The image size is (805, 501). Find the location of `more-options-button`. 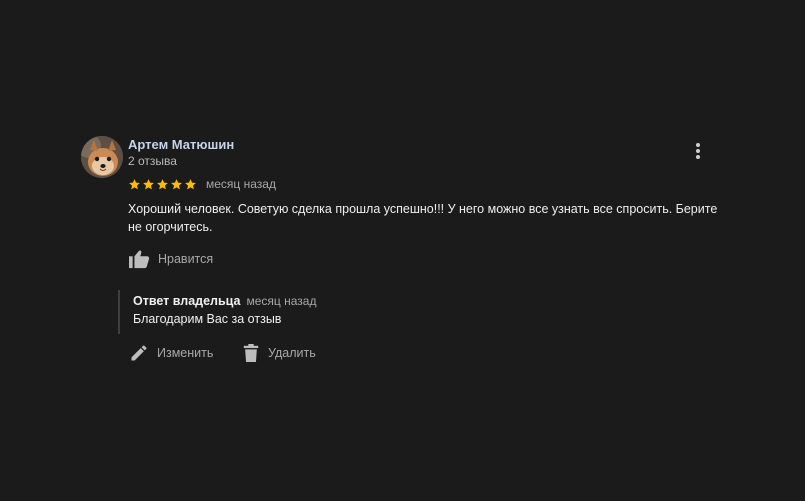

more-options-button is located at coordinates (698, 151).